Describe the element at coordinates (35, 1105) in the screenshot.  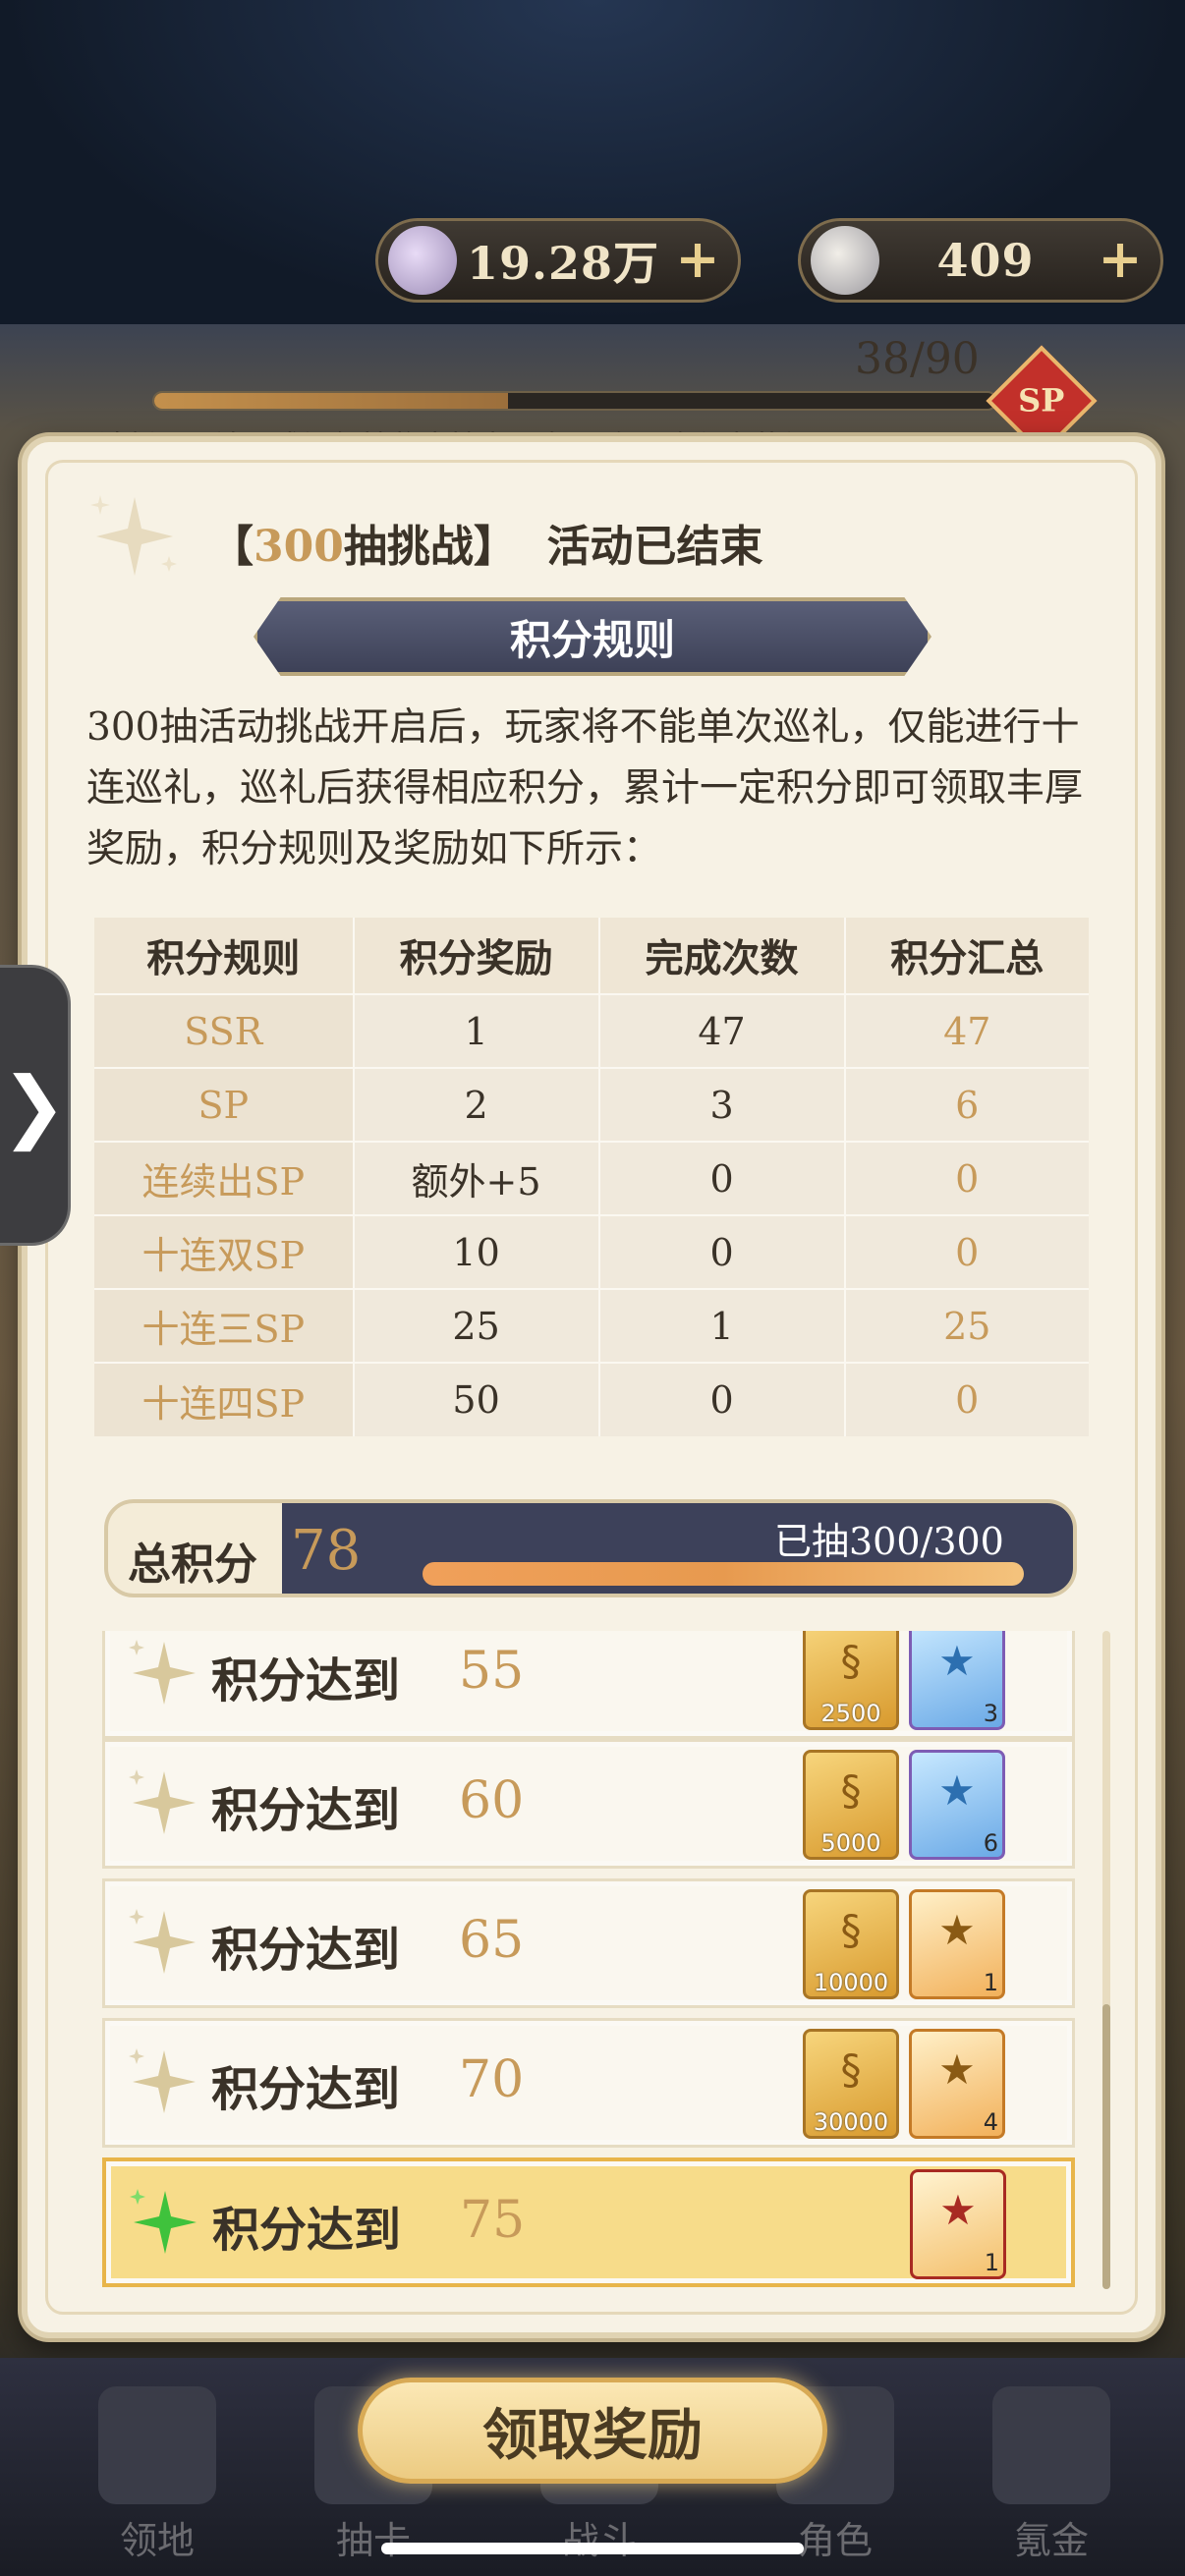
I see `side-expand-tab: ❯` at that location.